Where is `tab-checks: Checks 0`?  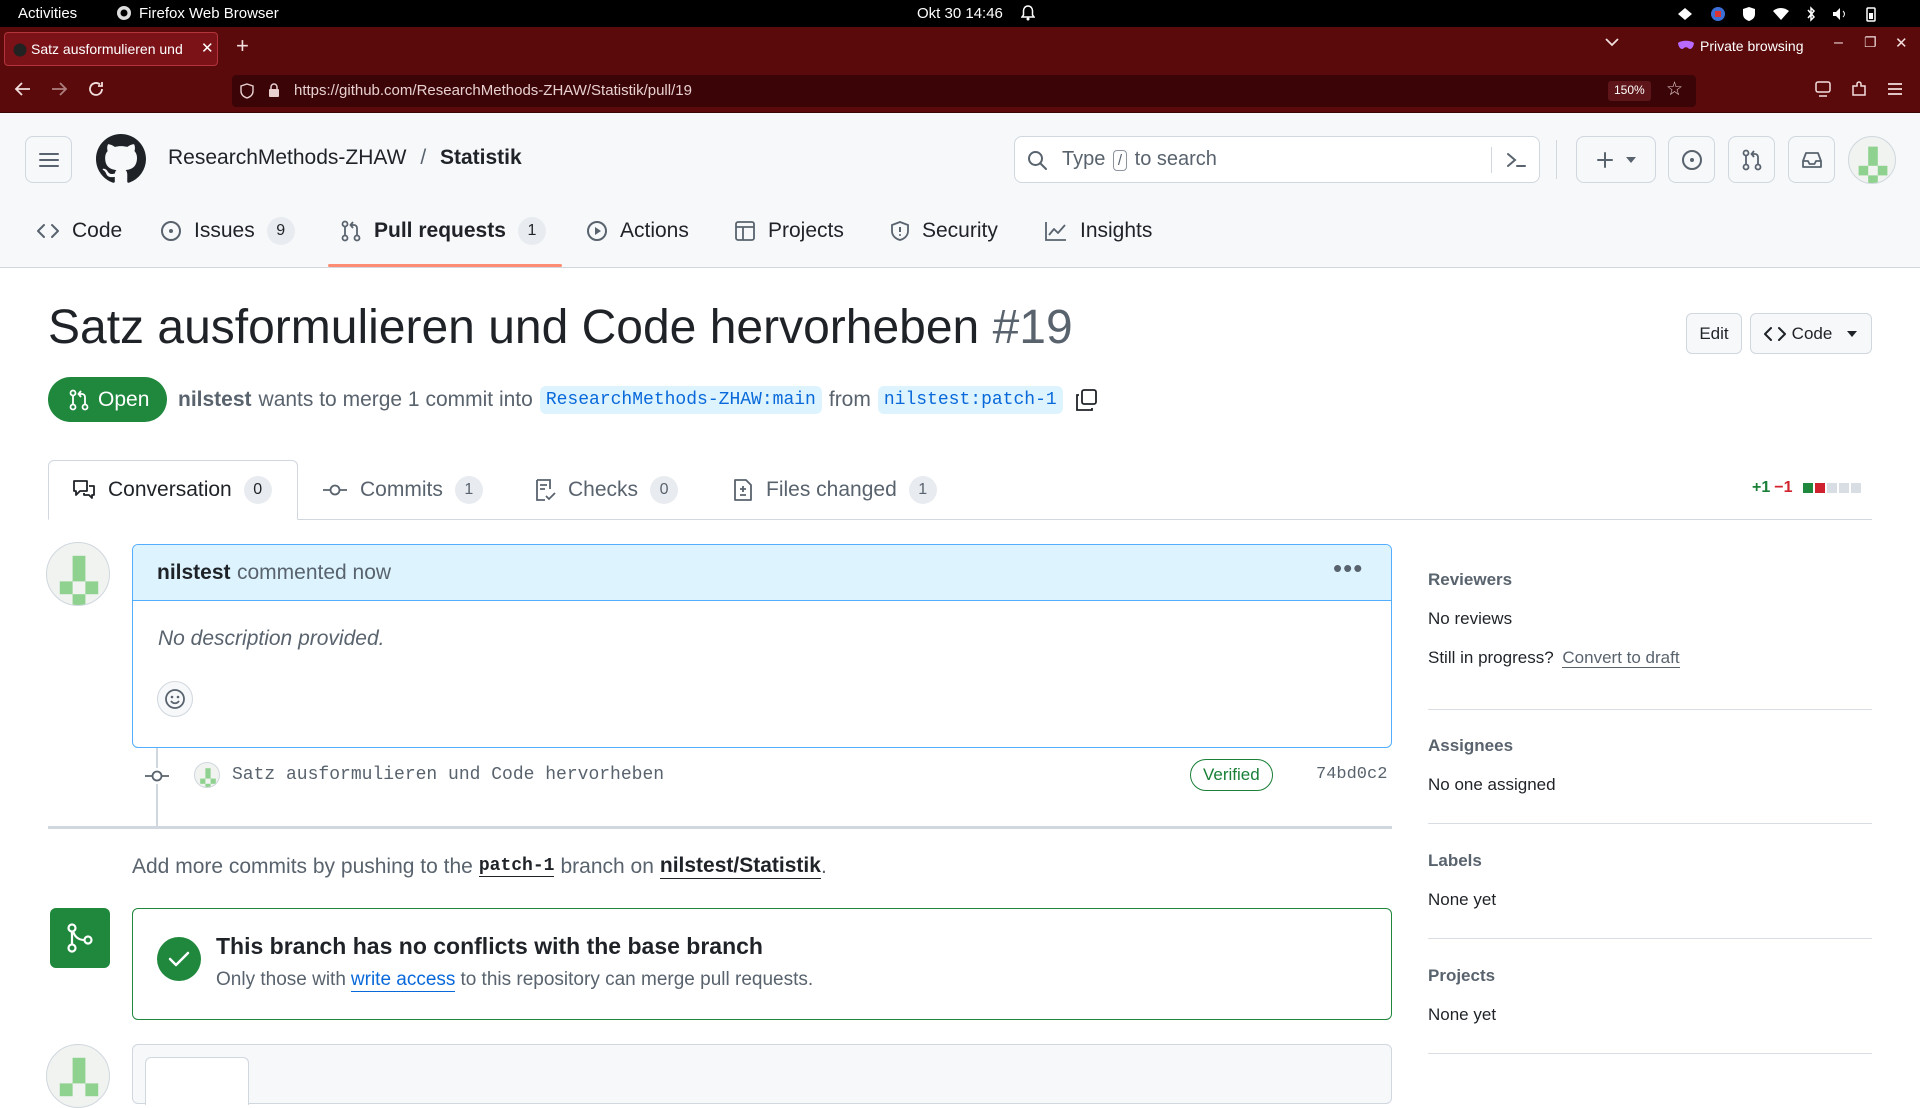 tab-checks: Checks 0 is located at coordinates (606, 490).